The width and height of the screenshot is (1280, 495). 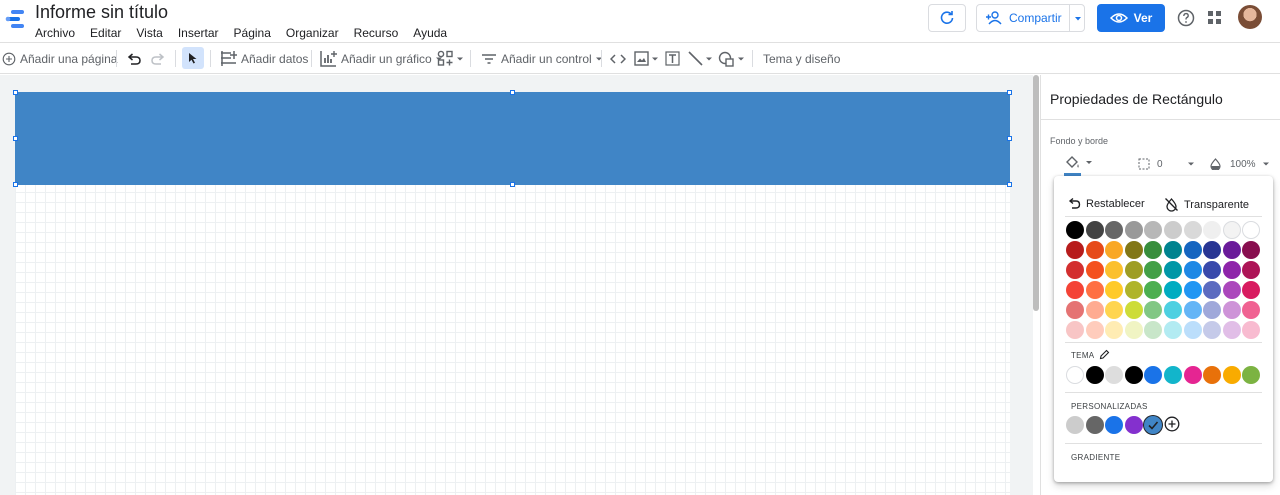 I want to click on image-button, so click(x=646, y=58).